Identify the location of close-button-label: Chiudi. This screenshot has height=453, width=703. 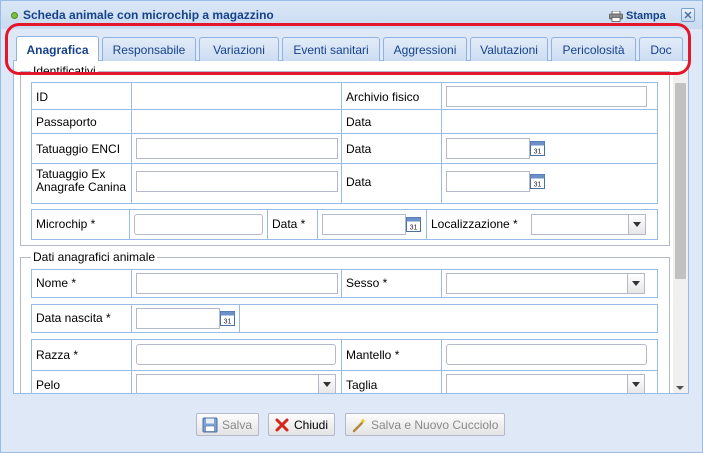
(311, 424).